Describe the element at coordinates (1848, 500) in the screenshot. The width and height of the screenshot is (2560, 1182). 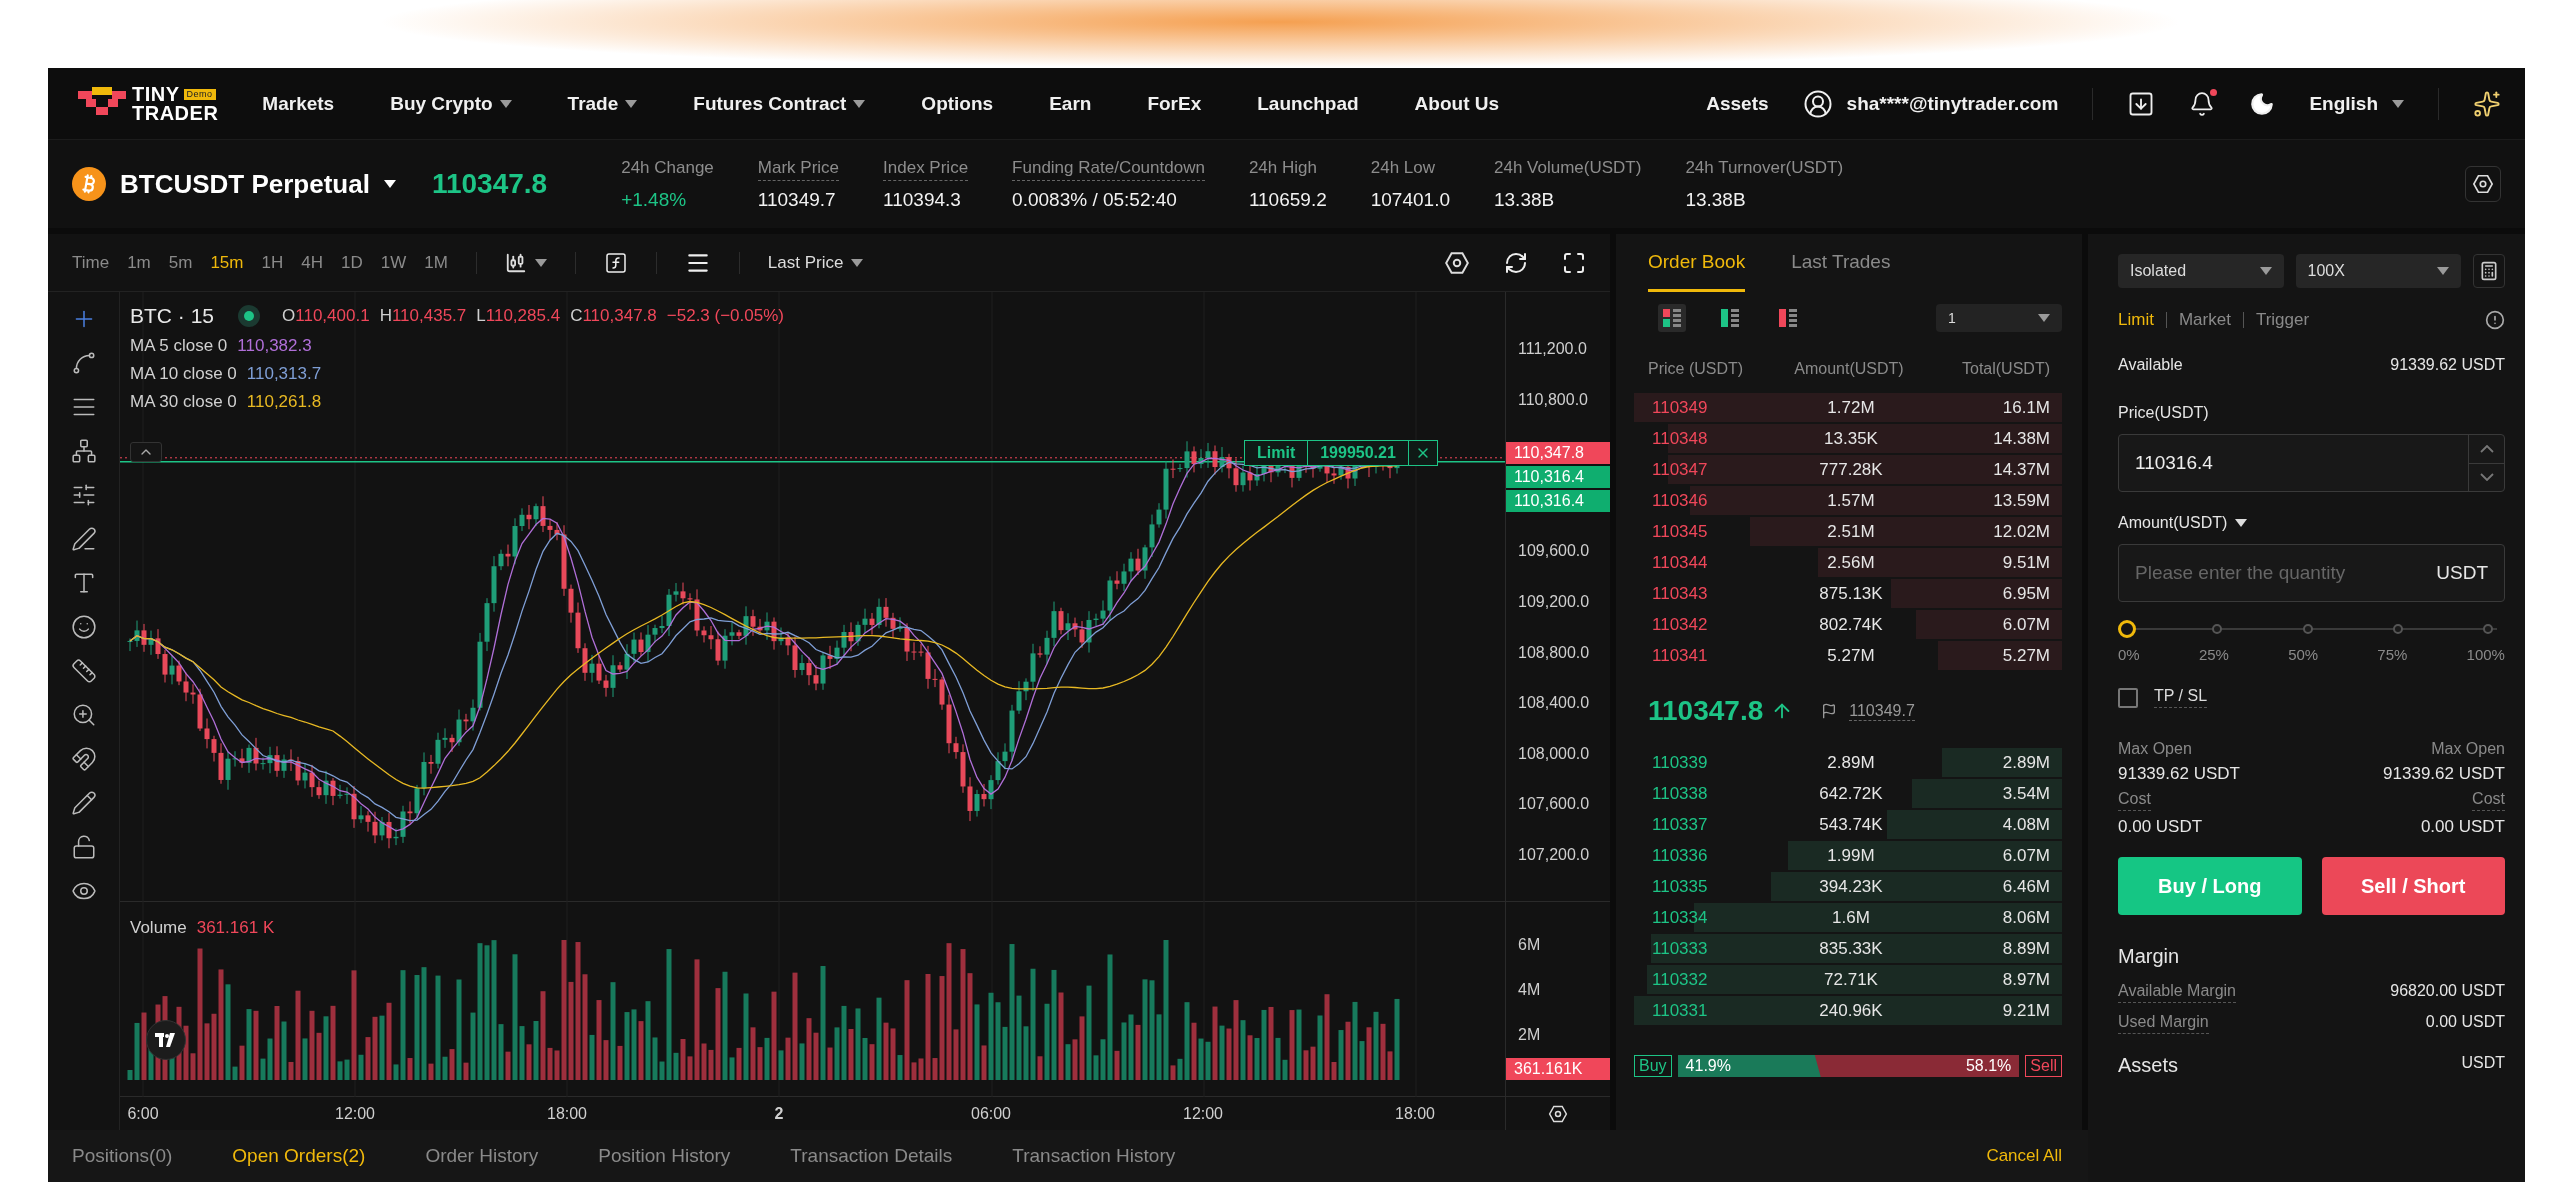
I see `order-book-row: 110346 1.57M 13.59M` at that location.